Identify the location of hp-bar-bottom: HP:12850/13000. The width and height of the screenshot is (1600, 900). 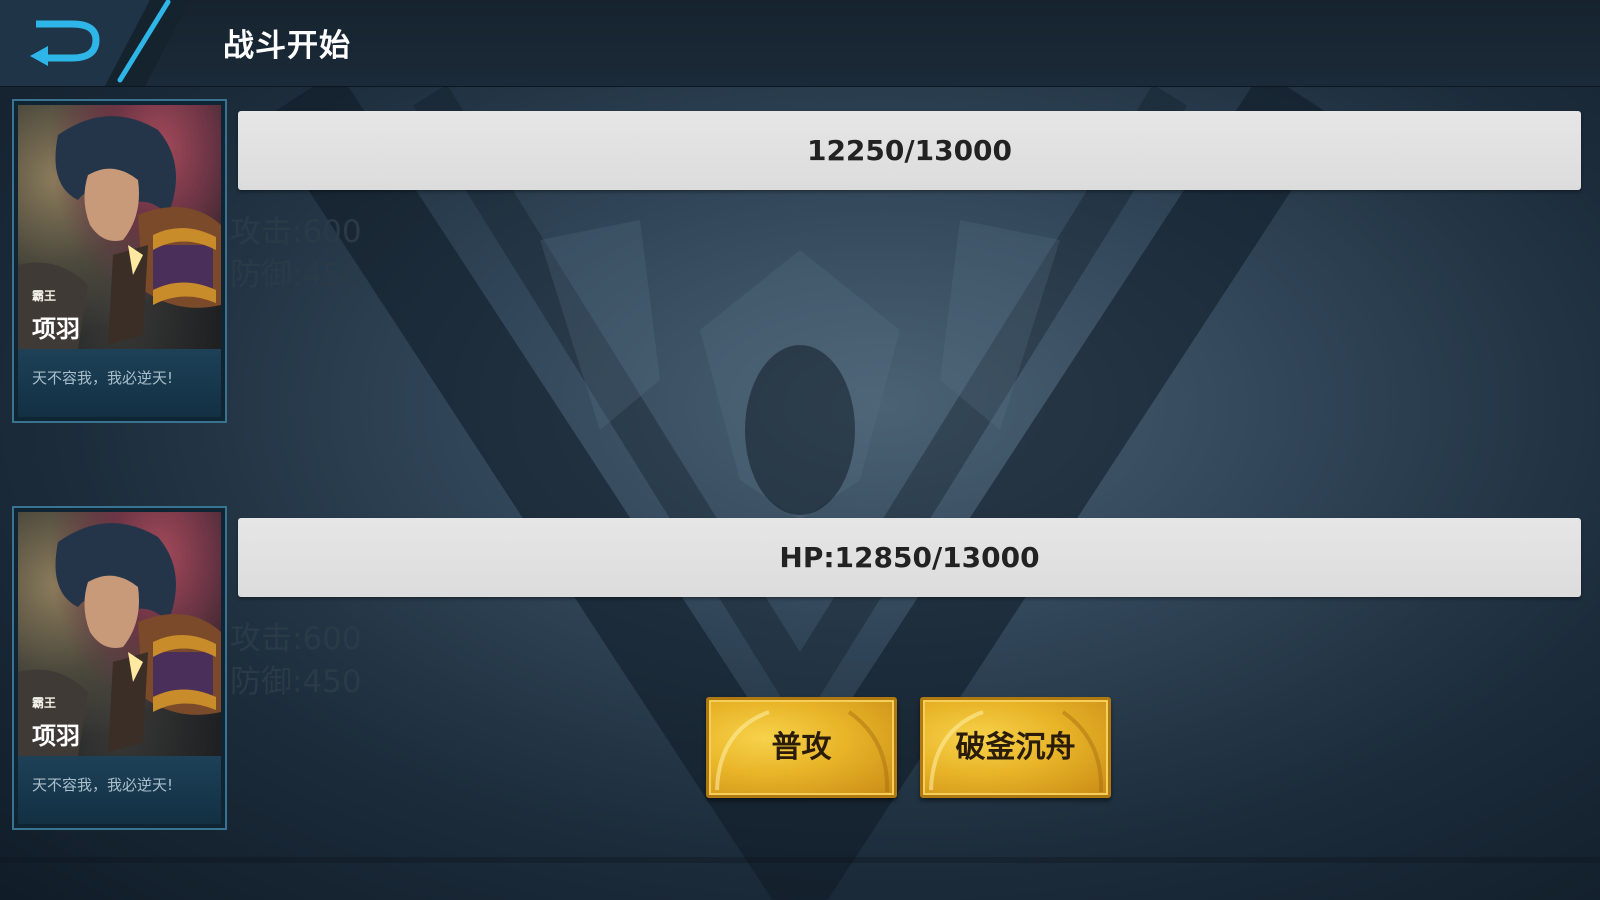
(909, 557).